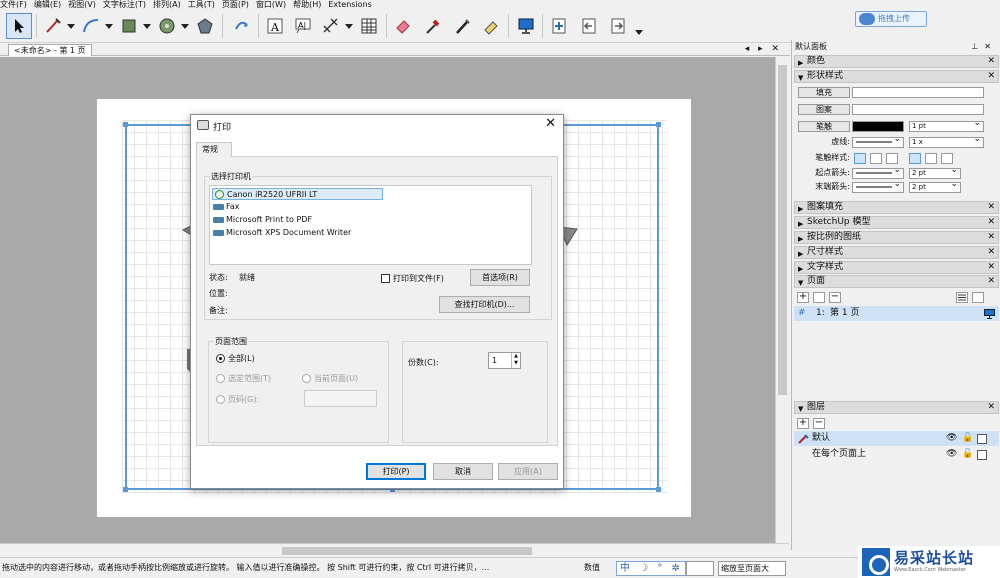 This screenshot has width=1000, height=578. I want to click on range-selection-radio, so click(220, 378).